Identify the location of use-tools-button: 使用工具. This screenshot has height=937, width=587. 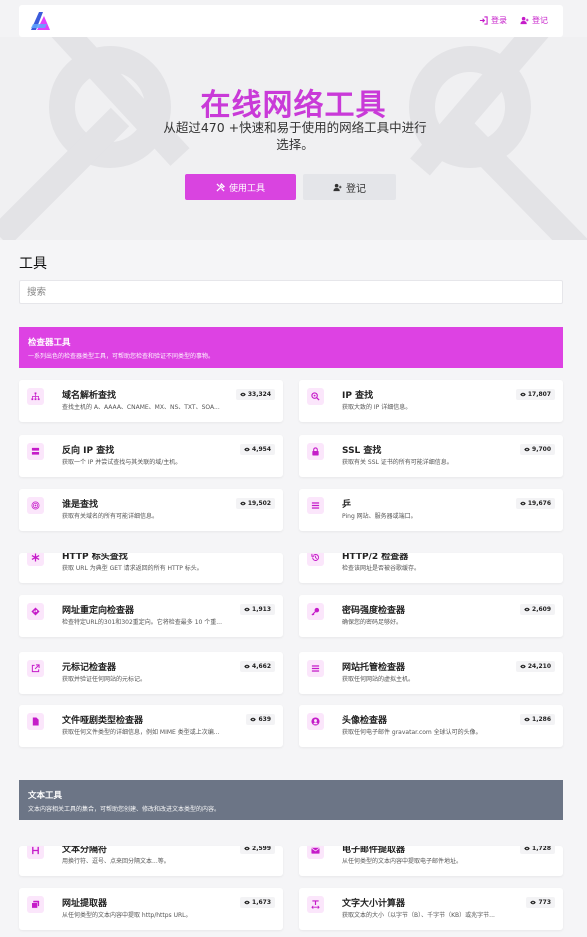
(240, 187).